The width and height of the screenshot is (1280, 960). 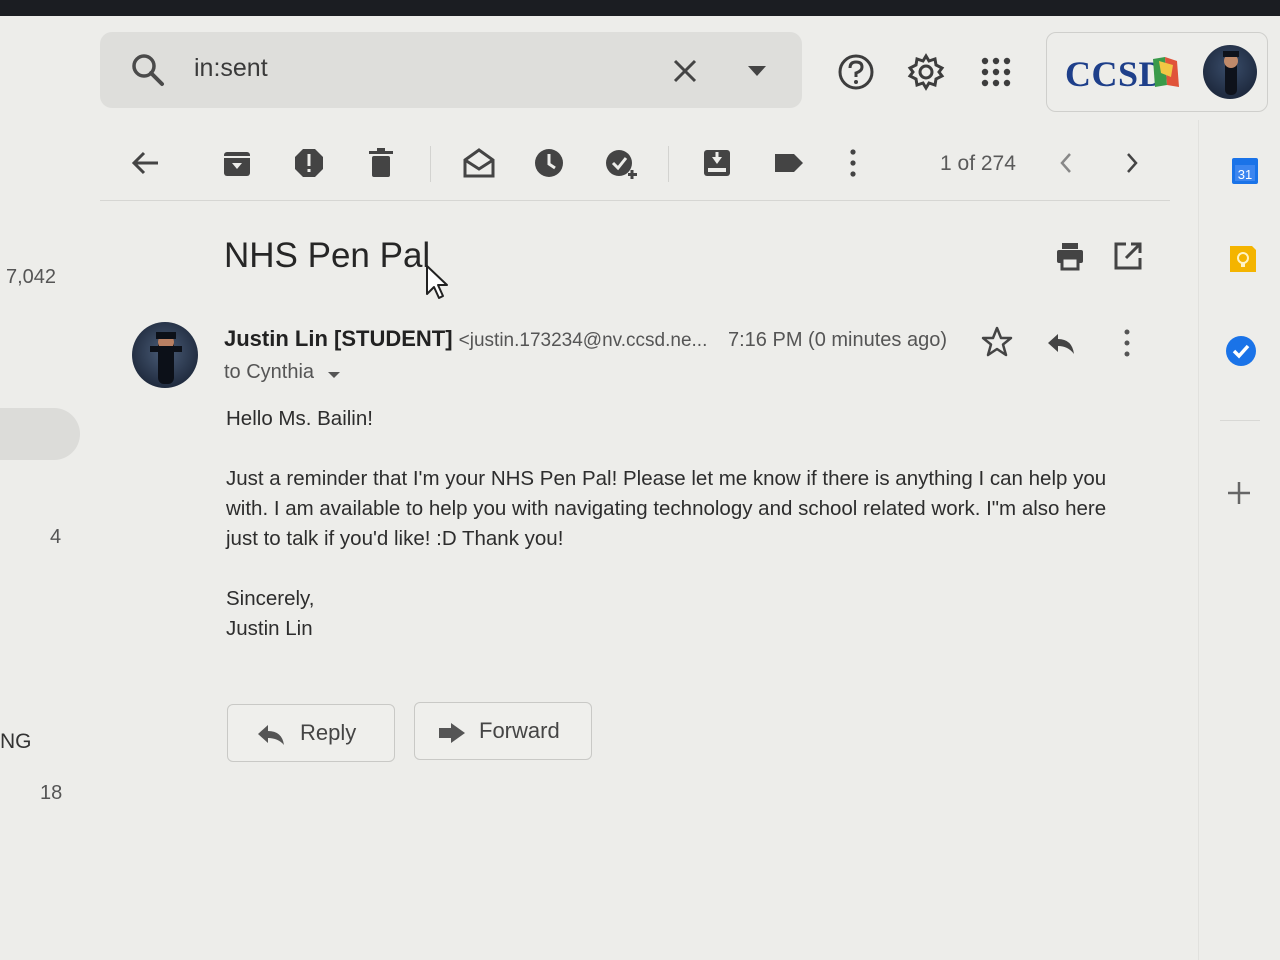 I want to click on side-panel-divider, so click(x=1198, y=540).